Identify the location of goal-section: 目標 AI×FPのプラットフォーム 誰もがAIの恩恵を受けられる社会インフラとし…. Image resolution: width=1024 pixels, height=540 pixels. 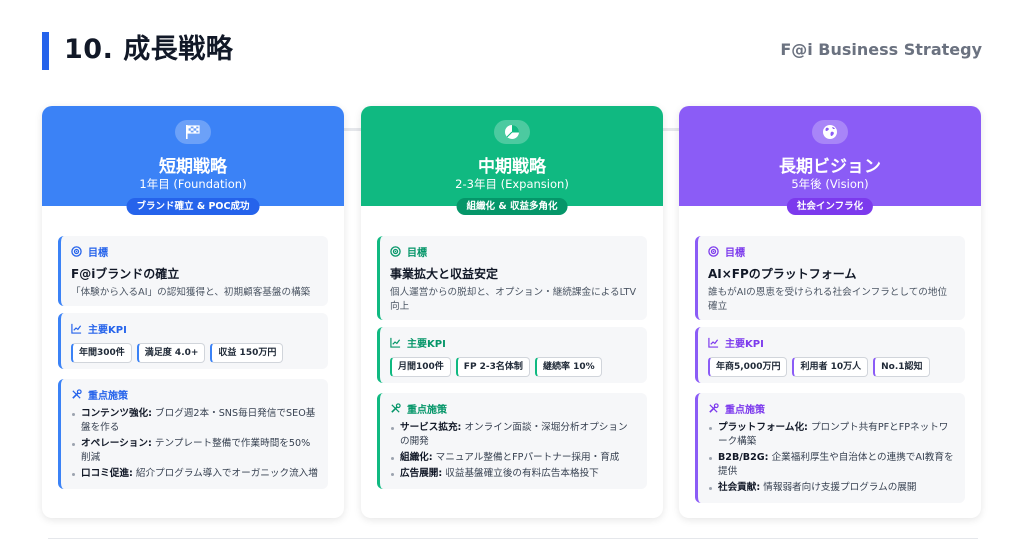
(830, 278).